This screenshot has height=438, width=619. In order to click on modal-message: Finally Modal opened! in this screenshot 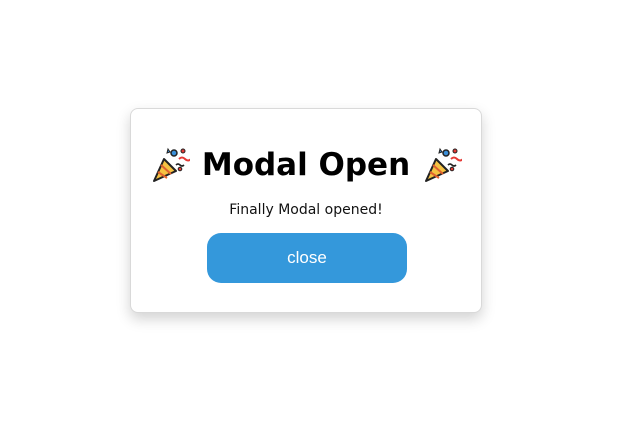, I will do `click(306, 210)`.